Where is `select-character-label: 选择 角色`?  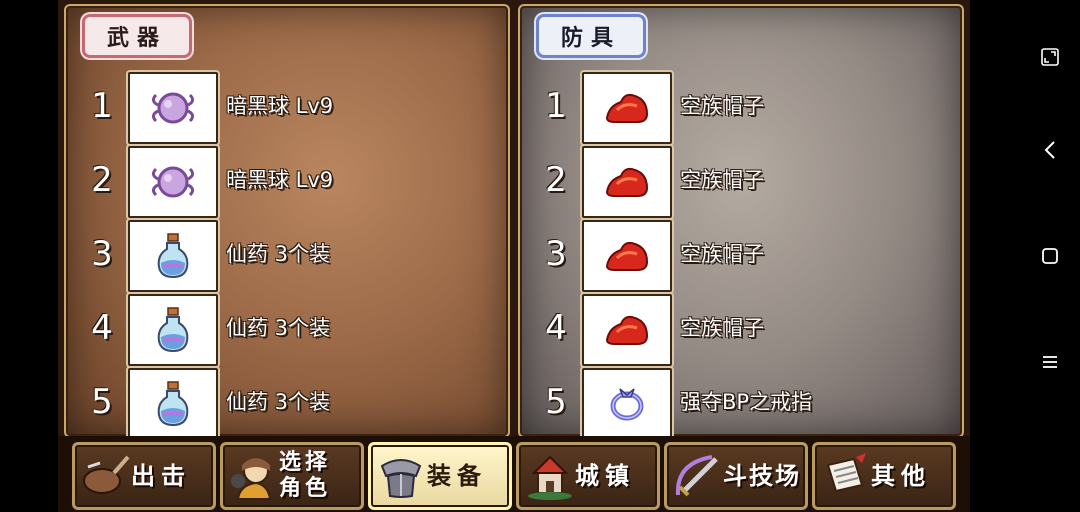
select-character-label: 选择 角色 is located at coordinates (305, 476).